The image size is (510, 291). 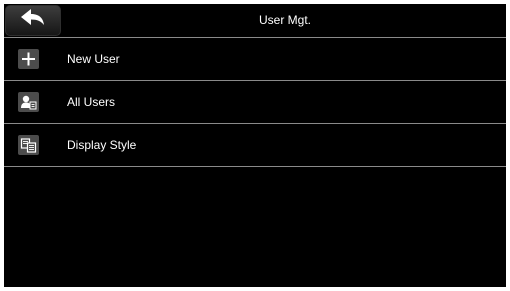 What do you see at coordinates (102, 145) in the screenshot?
I see `menu-item-label: Display Style` at bounding box center [102, 145].